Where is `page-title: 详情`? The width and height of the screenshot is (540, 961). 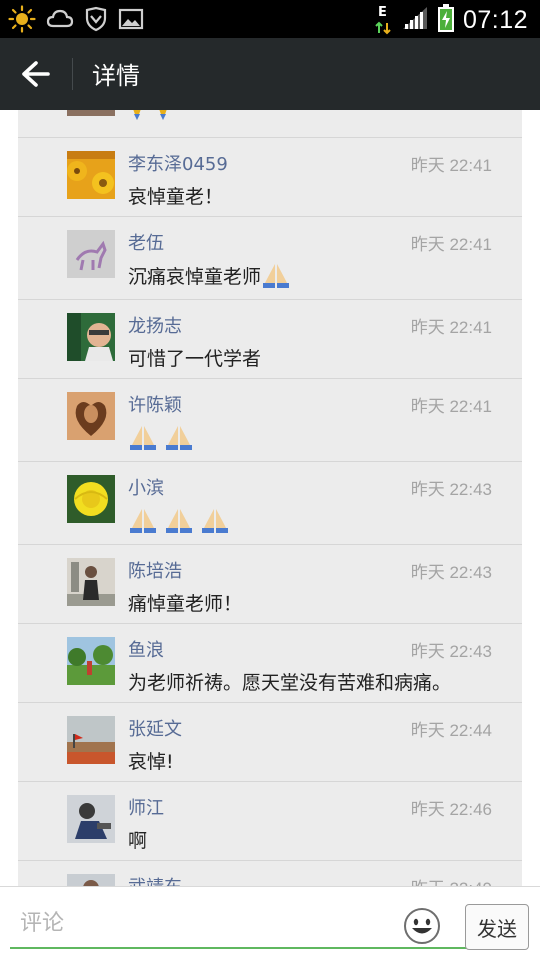 page-title: 详情 is located at coordinates (116, 76).